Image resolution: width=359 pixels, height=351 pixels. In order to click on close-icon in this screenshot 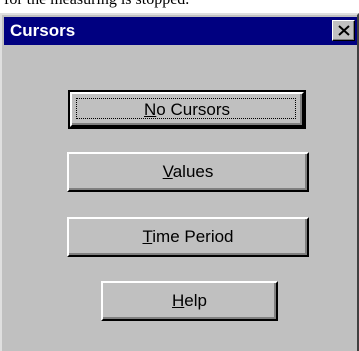, I will do `click(343, 30)`.